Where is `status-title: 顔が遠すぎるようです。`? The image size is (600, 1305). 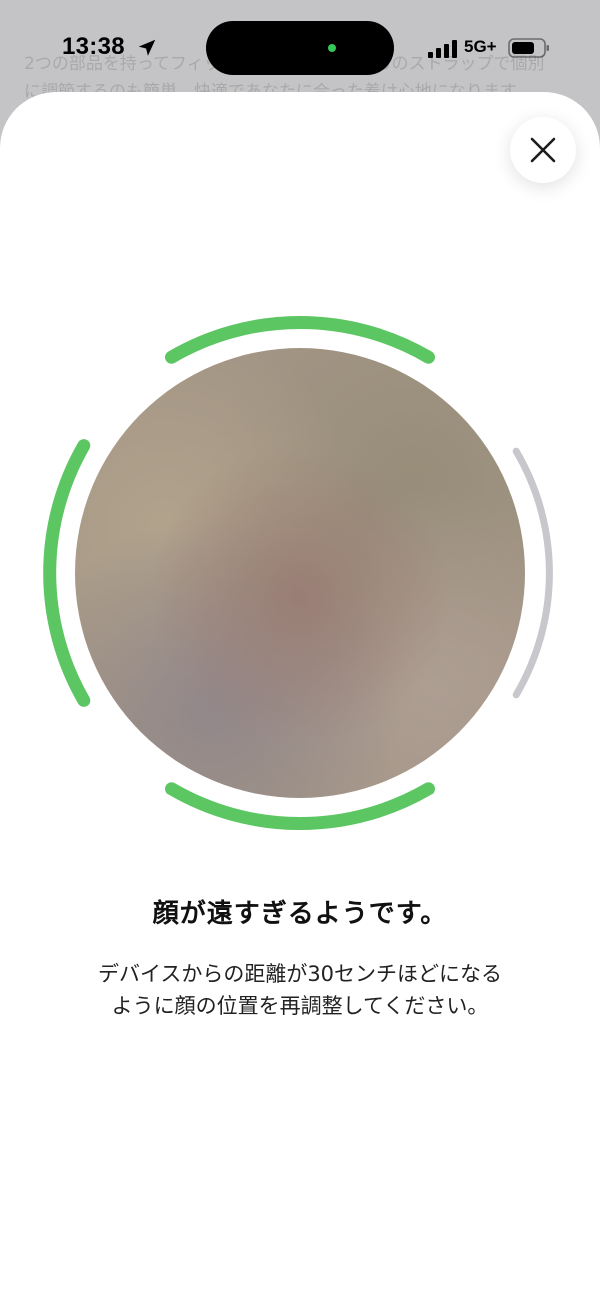
status-title: 顔が遠すぎるようです。 is located at coordinates (300, 914).